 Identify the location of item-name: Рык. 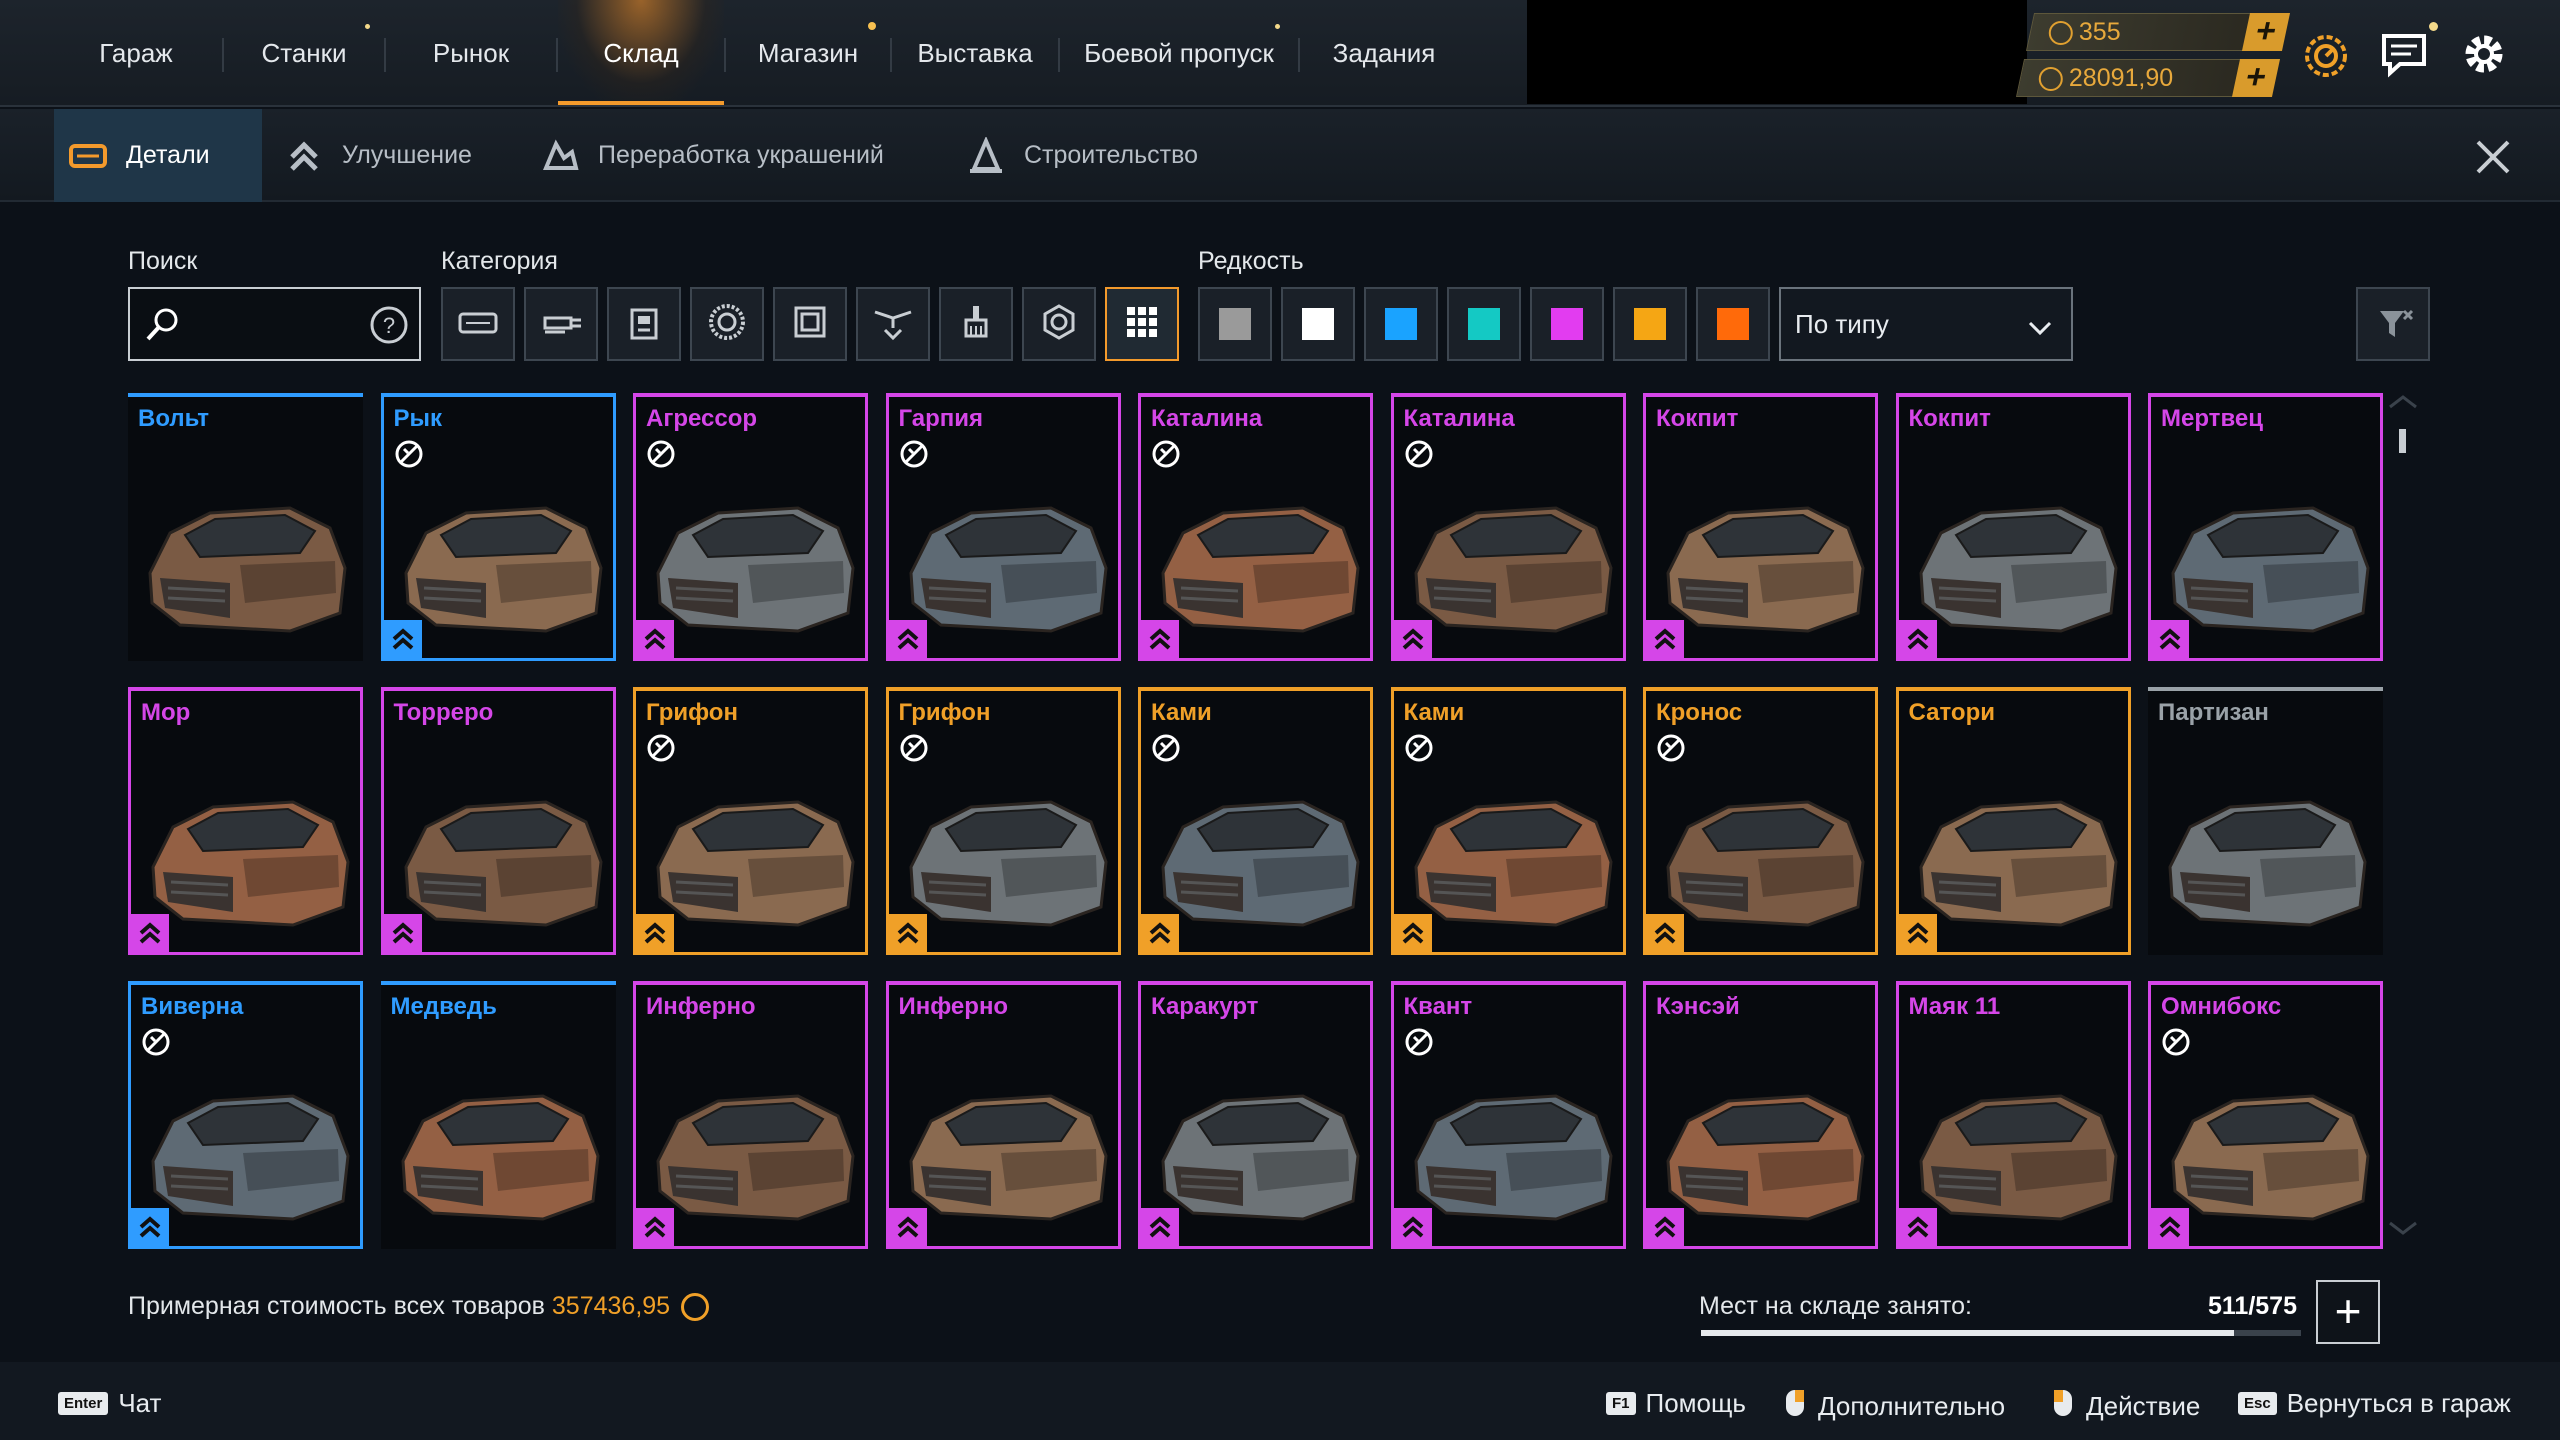
(418, 418).